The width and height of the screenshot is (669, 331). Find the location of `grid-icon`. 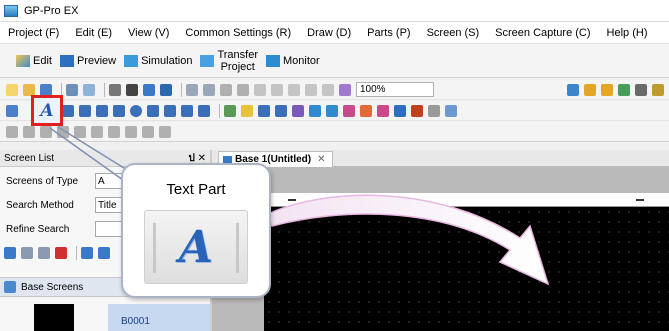

grid-icon is located at coordinates (641, 89).